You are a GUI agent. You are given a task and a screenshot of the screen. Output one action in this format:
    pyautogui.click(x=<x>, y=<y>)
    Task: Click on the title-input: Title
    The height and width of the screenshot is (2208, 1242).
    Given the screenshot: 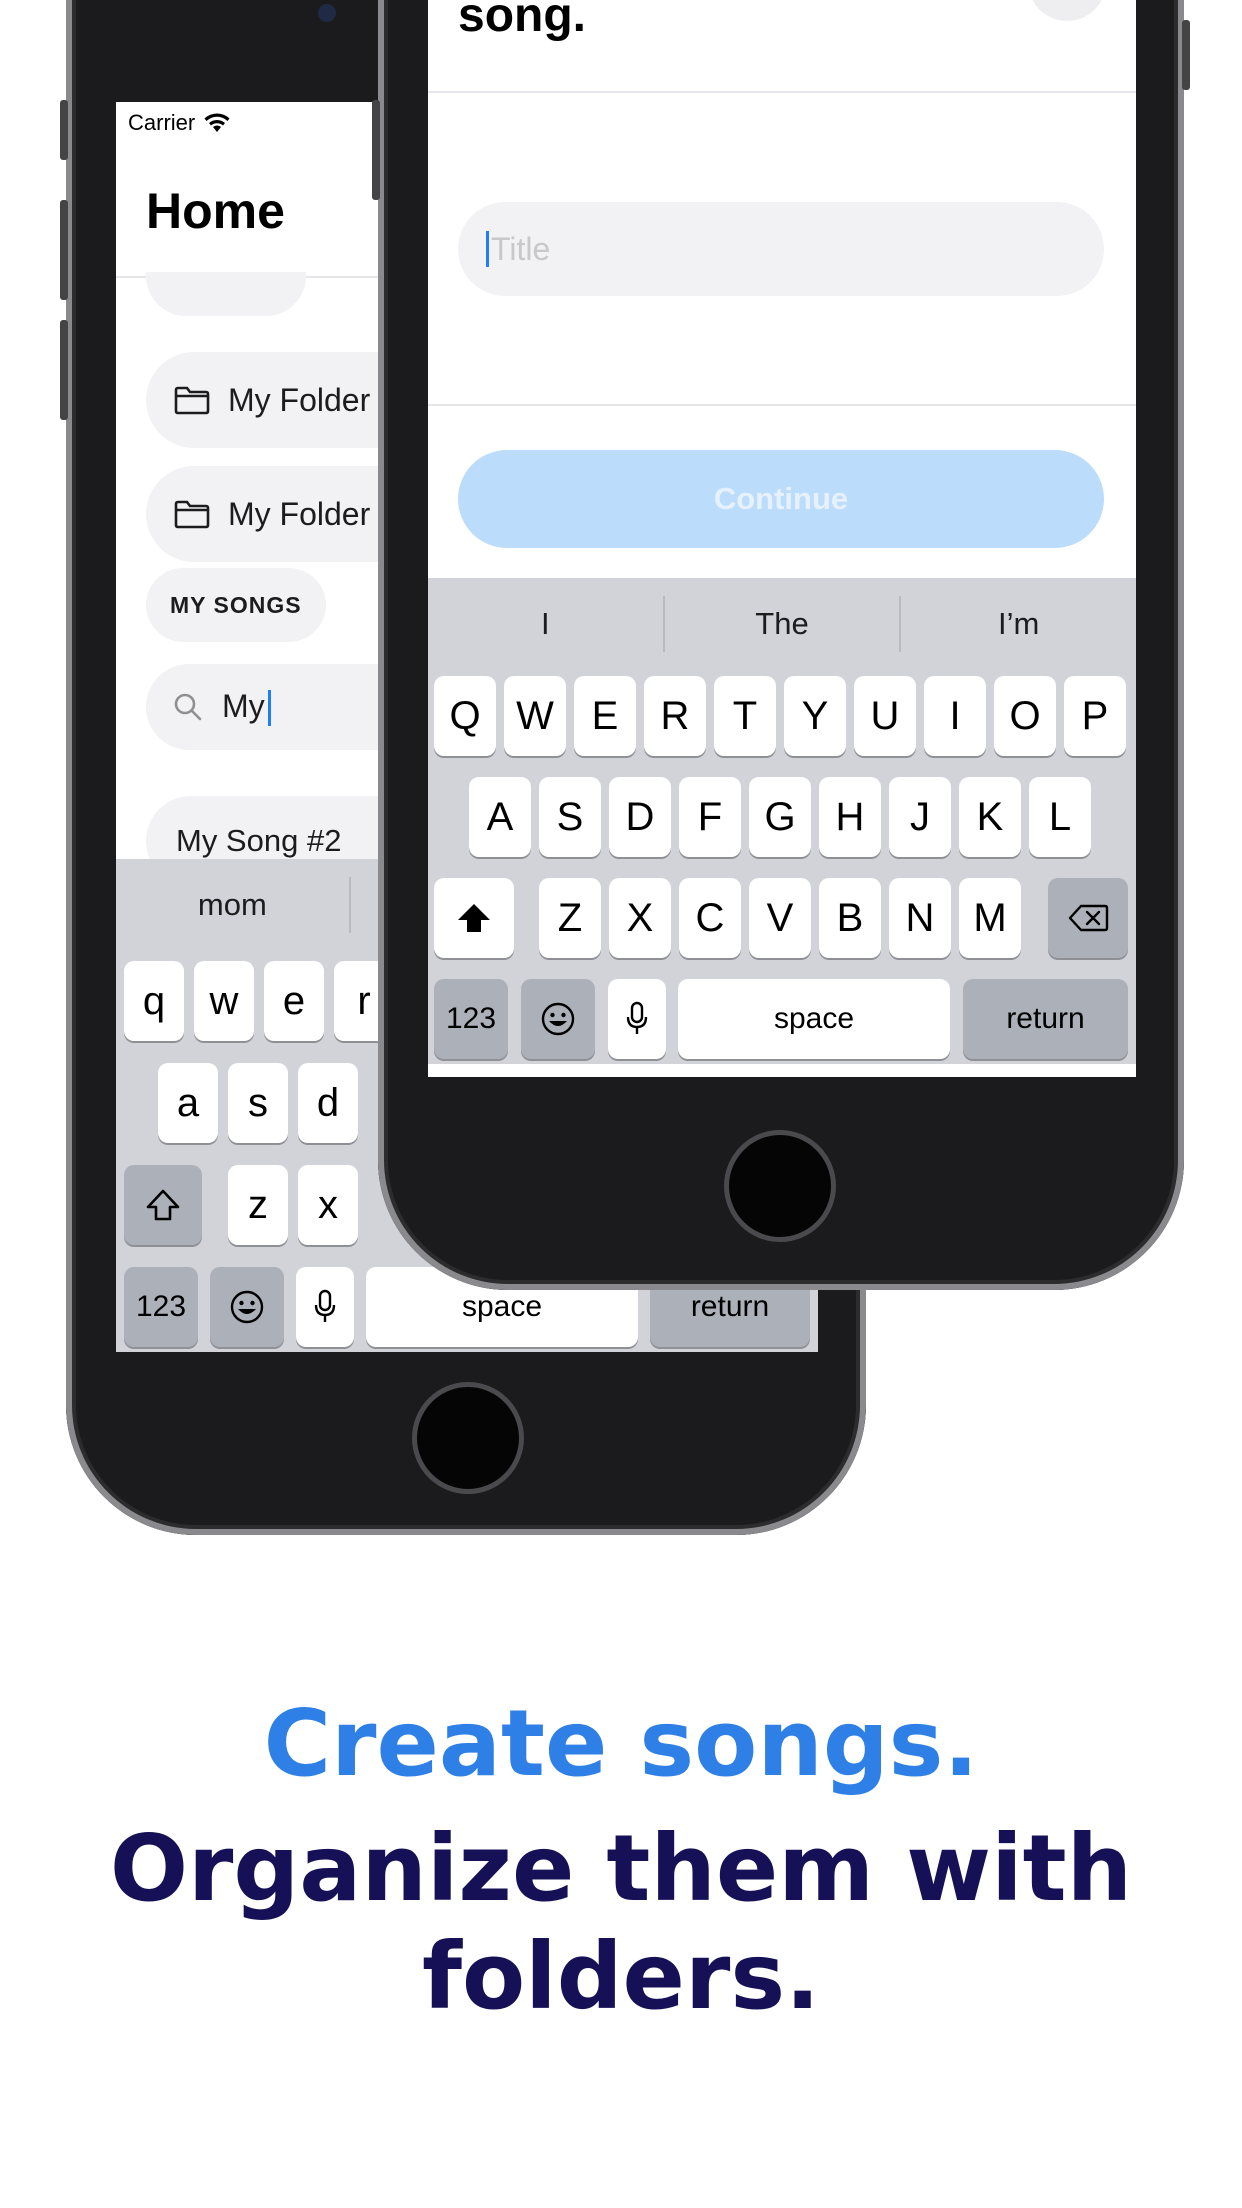 What is the action you would take?
    pyautogui.click(x=781, y=249)
    